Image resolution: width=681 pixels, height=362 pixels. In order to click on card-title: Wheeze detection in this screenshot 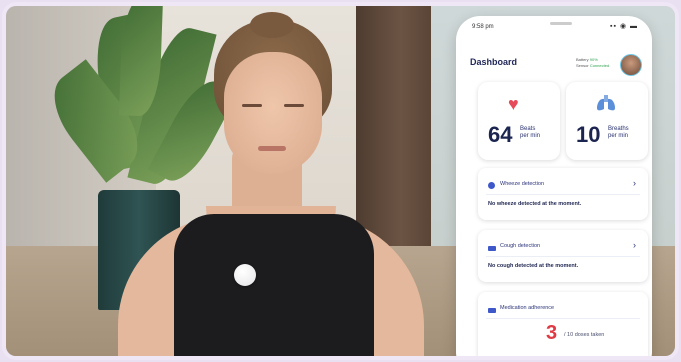, I will do `click(522, 184)`.